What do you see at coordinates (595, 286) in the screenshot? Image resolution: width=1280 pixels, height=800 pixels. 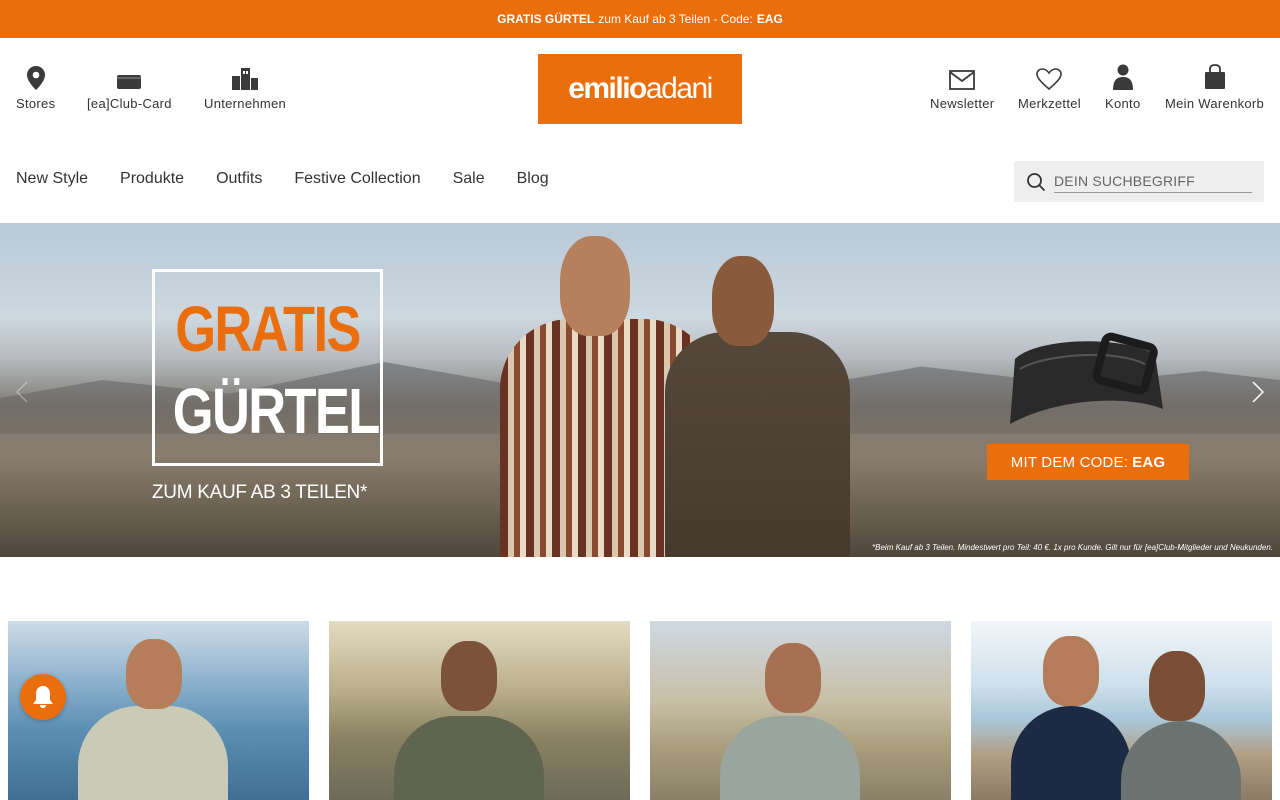 I see `model-1-head` at bounding box center [595, 286].